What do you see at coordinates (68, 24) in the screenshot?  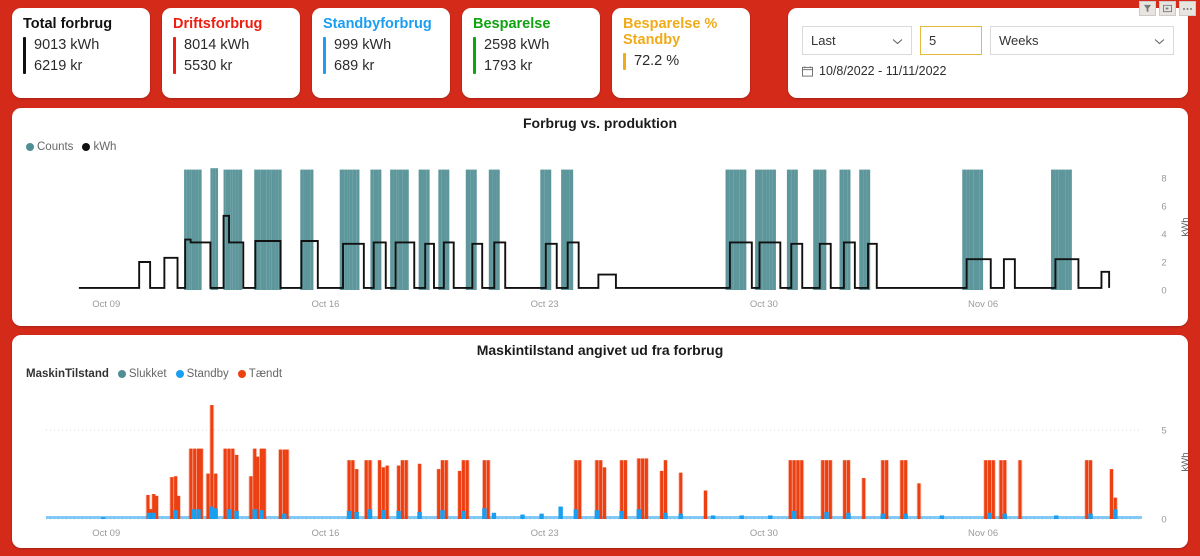 I see `kpi-title: Total forbrug` at bounding box center [68, 24].